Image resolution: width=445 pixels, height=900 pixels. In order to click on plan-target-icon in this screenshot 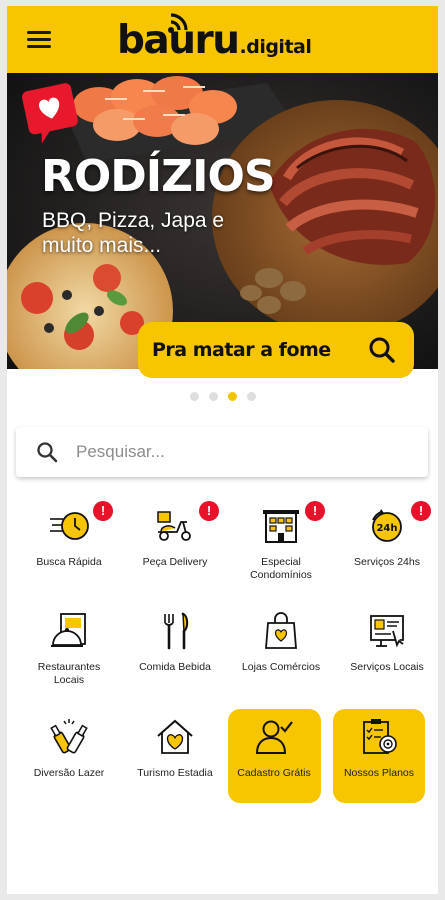, I will do `click(380, 736)`.